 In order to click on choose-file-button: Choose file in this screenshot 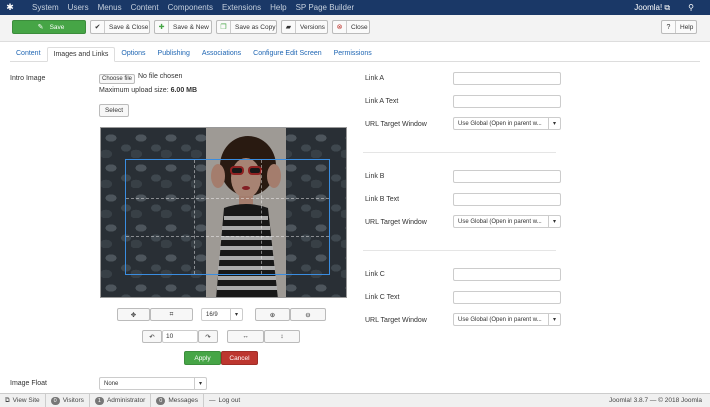, I will do `click(117, 79)`.